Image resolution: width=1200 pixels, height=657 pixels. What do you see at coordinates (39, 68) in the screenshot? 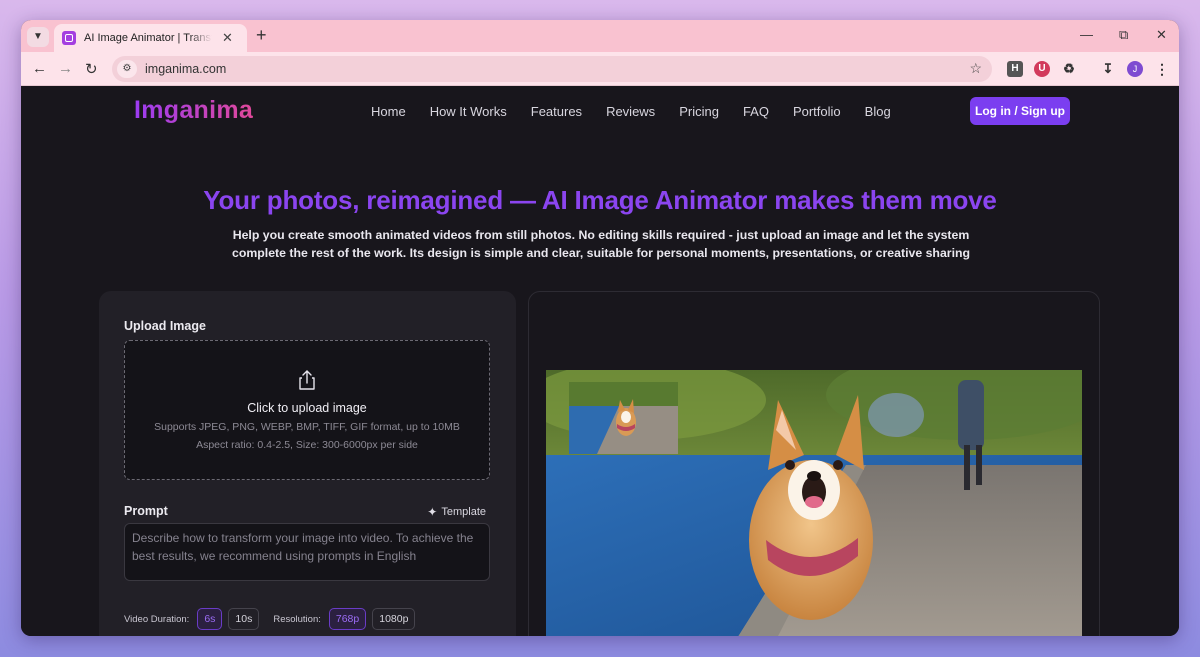
I see `back-icon: ←` at bounding box center [39, 68].